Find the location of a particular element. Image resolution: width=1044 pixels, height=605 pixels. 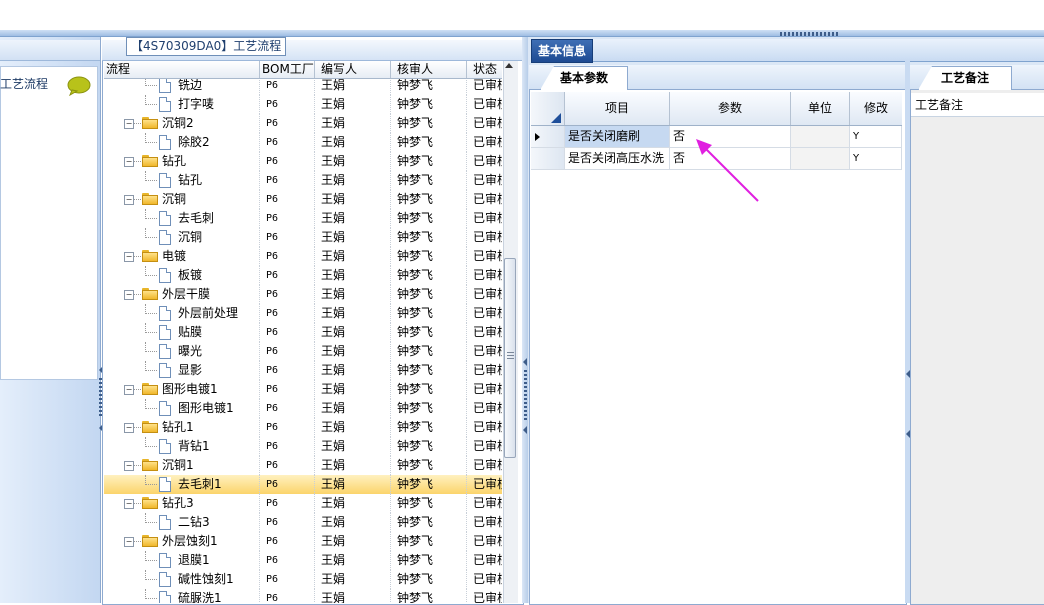

param-item-cell: 是否关闭磨刷 is located at coordinates (617, 136).